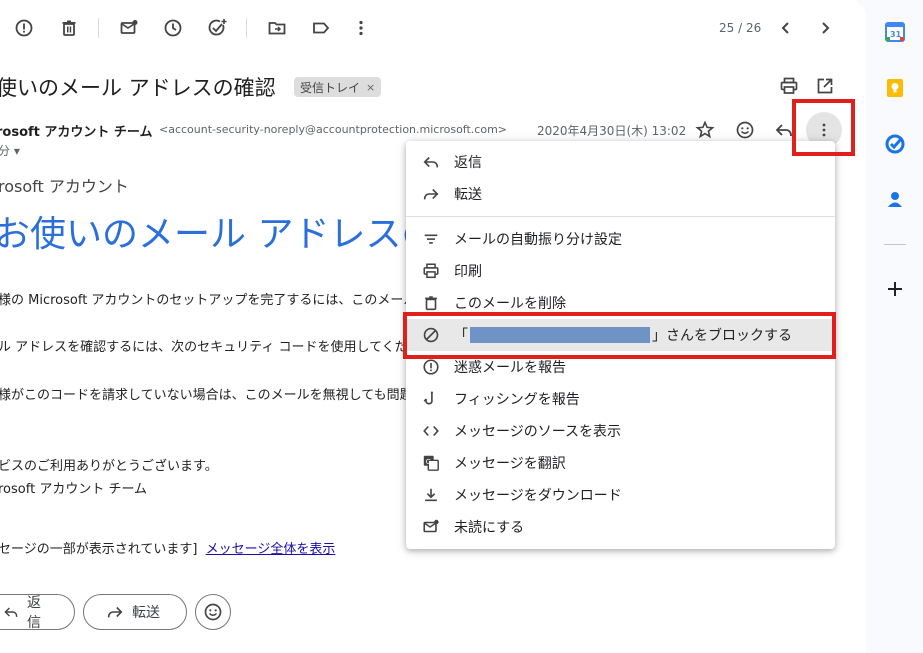 The height and width of the screenshot is (653, 923). What do you see at coordinates (620, 463) in the screenshot?
I see `menu-item-translate: G メッセージを翻訳` at bounding box center [620, 463].